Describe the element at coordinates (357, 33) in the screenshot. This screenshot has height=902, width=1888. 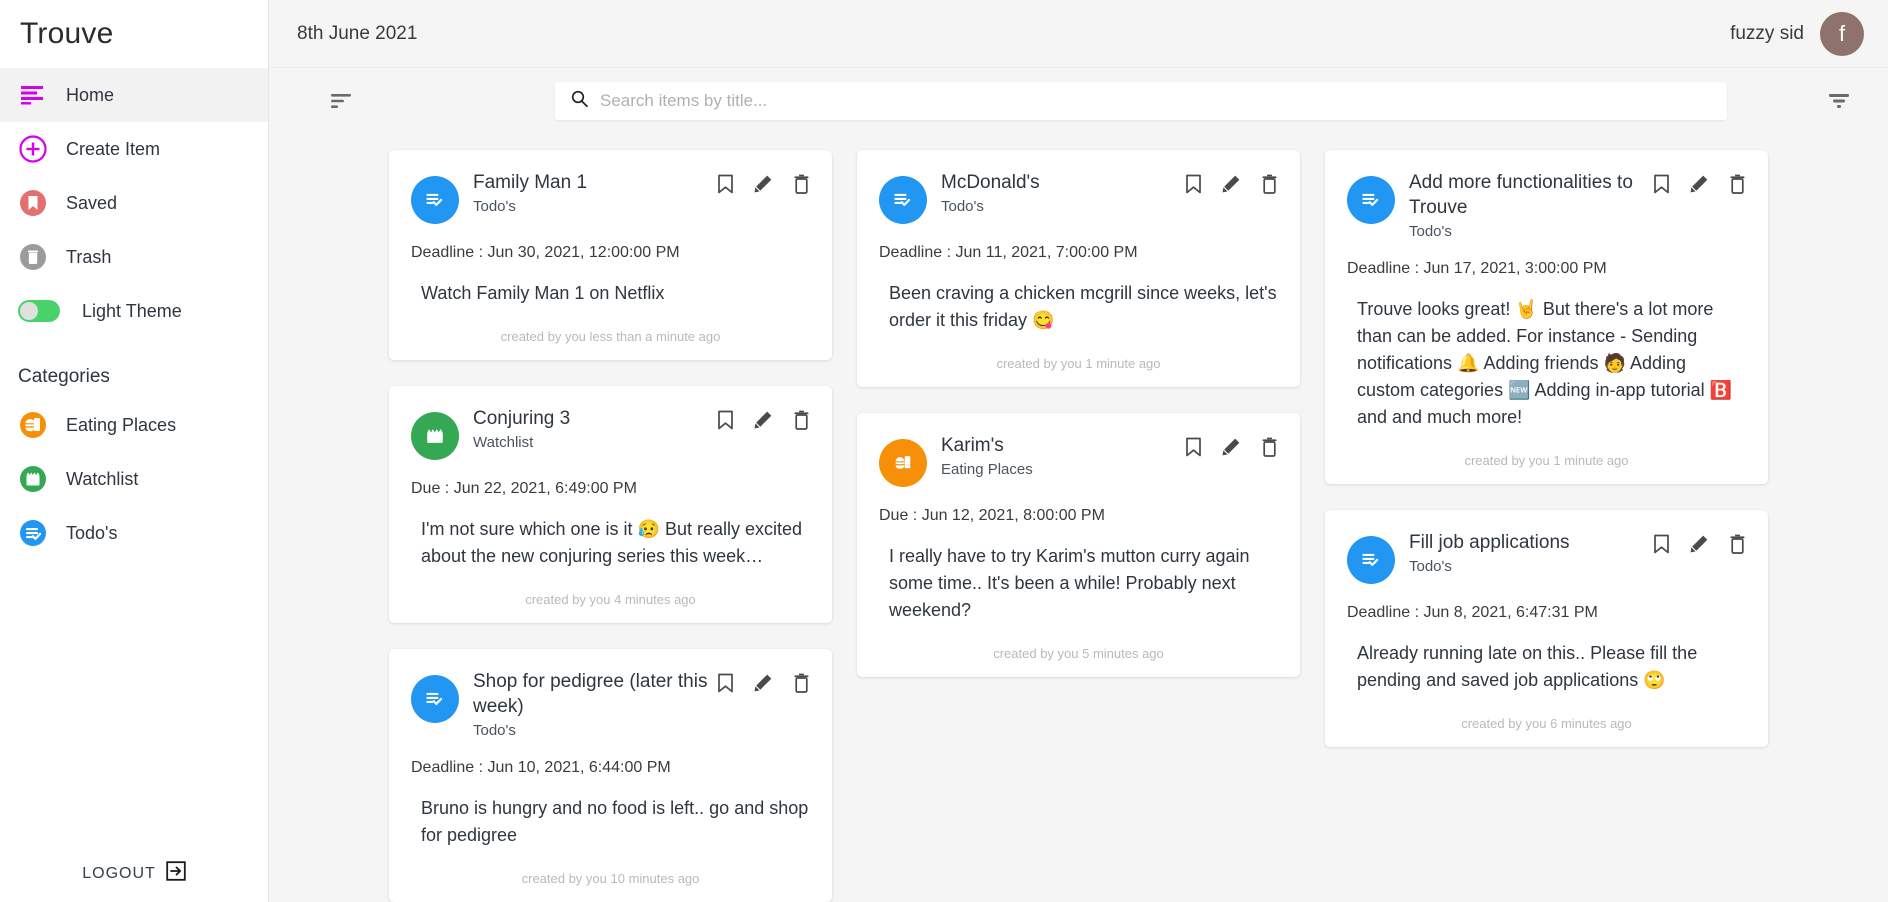
I see `current-date: 8th June 2021` at that location.